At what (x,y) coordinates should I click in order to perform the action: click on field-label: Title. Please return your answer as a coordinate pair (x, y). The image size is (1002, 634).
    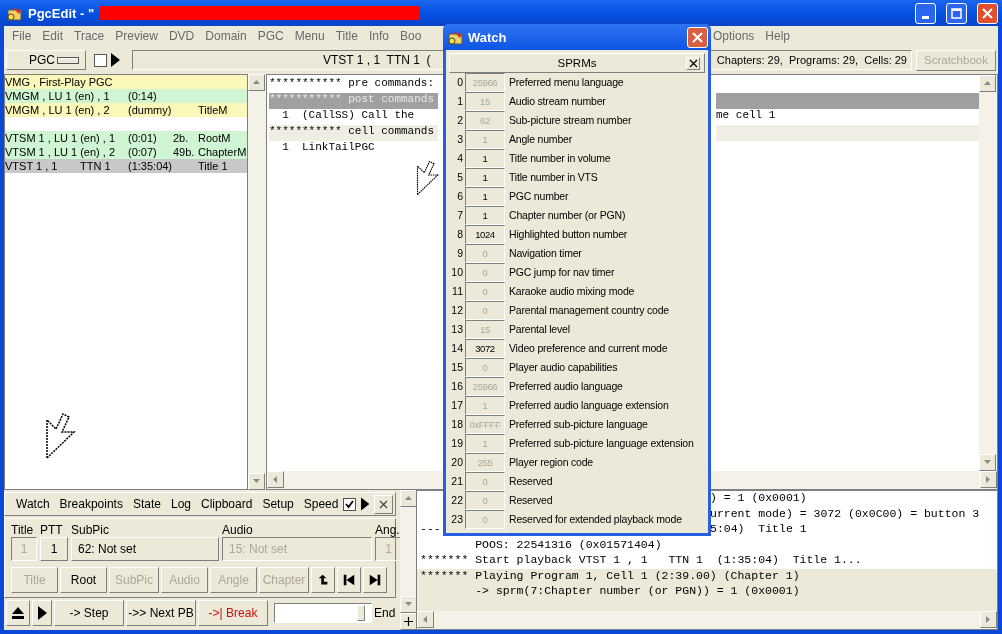
    Looking at the image, I should click on (23, 530).